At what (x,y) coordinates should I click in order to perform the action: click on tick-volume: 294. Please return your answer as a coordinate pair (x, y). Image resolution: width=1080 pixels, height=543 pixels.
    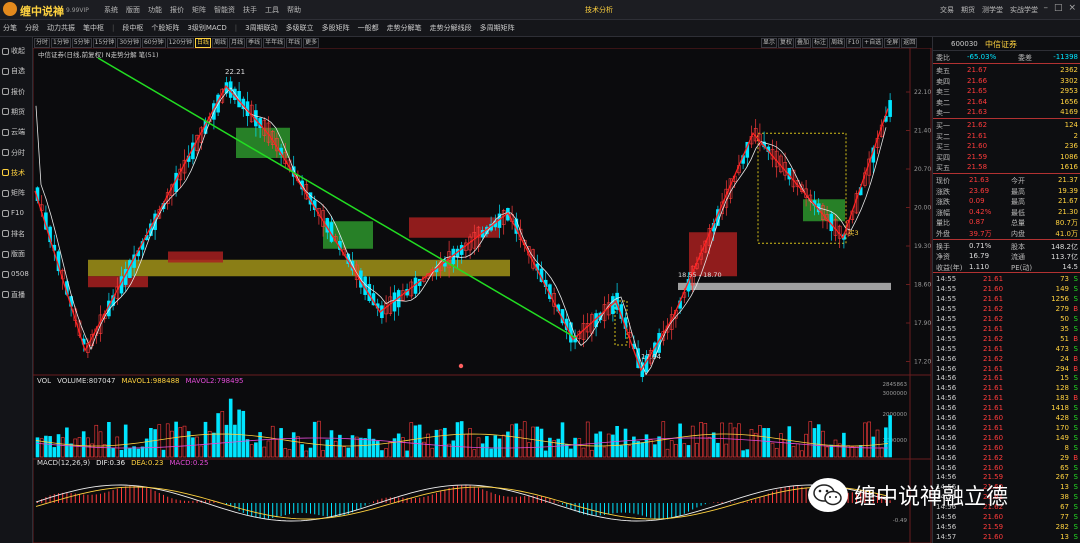
    Looking at the image, I should click on (1062, 368).